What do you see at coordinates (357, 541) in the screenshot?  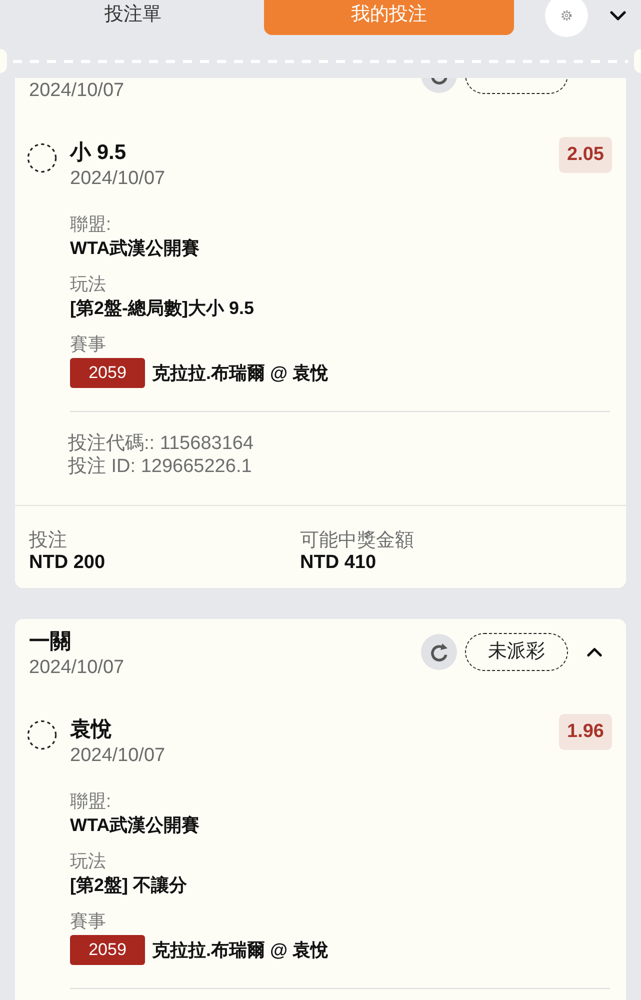 I see `summary-label: 可能中獎金額` at bounding box center [357, 541].